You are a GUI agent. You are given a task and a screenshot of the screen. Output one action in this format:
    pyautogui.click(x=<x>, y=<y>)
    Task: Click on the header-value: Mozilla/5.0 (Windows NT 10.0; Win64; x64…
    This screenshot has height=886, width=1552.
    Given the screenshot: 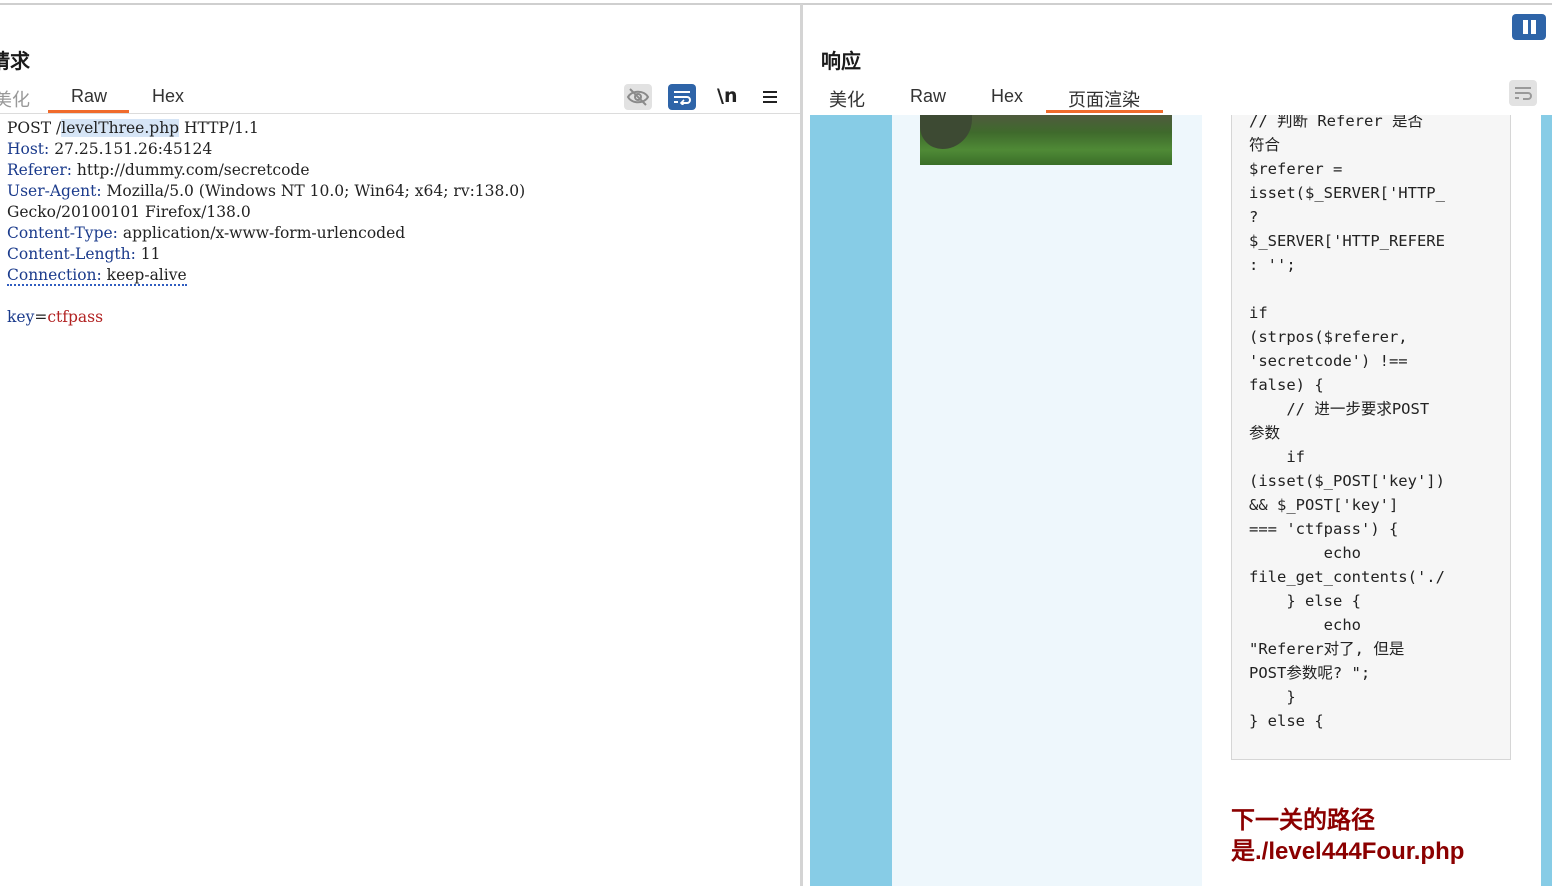 What is the action you would take?
    pyautogui.click(x=316, y=191)
    